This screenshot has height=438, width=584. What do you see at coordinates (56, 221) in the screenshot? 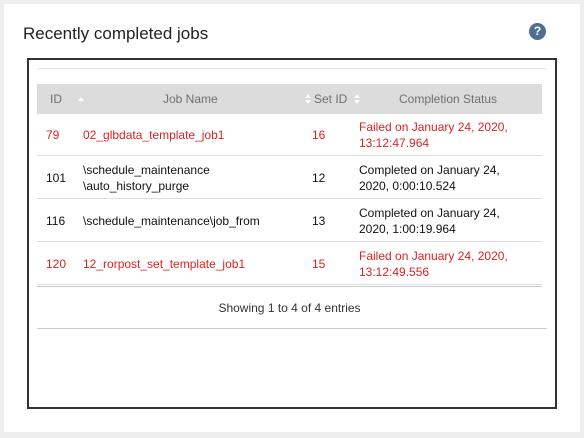
I see `cell-id: 116` at bounding box center [56, 221].